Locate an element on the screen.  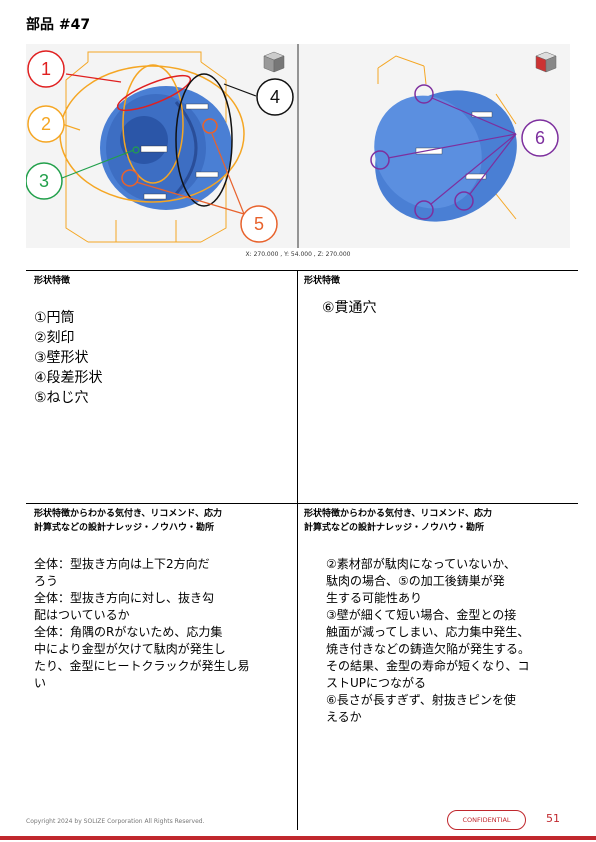
list-item: ②刻印 is located at coordinates (54, 338).